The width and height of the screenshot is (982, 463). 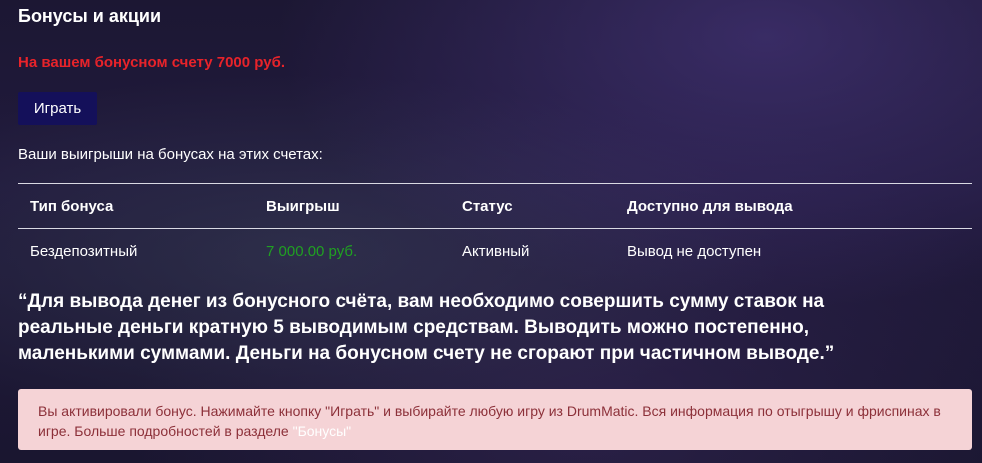 I want to click on bonus-balance: На вашем бонусном счету 7000 руб., so click(x=152, y=62).